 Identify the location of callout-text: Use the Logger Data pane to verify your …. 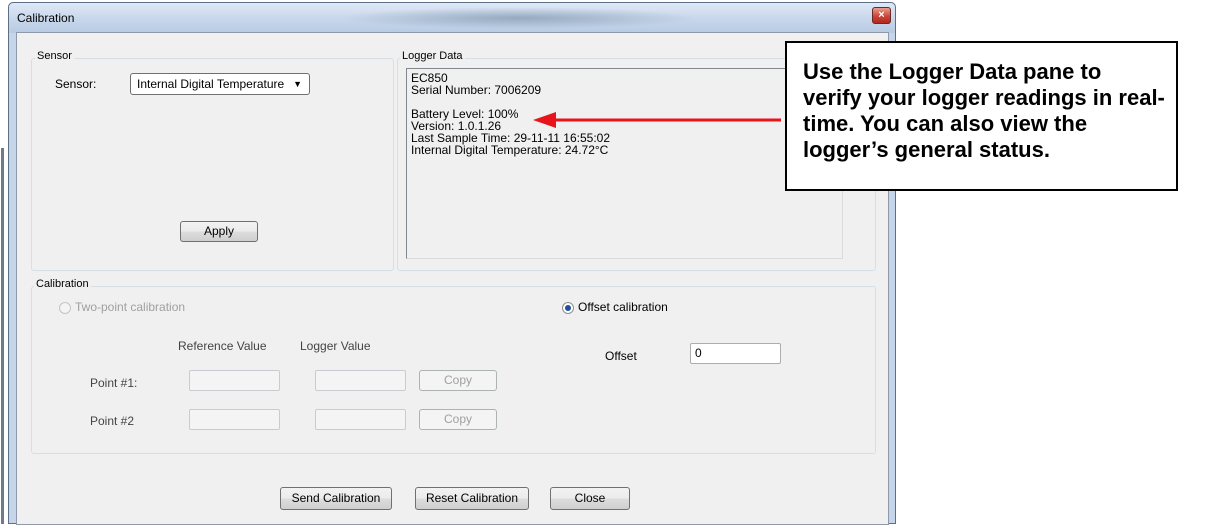
(984, 110).